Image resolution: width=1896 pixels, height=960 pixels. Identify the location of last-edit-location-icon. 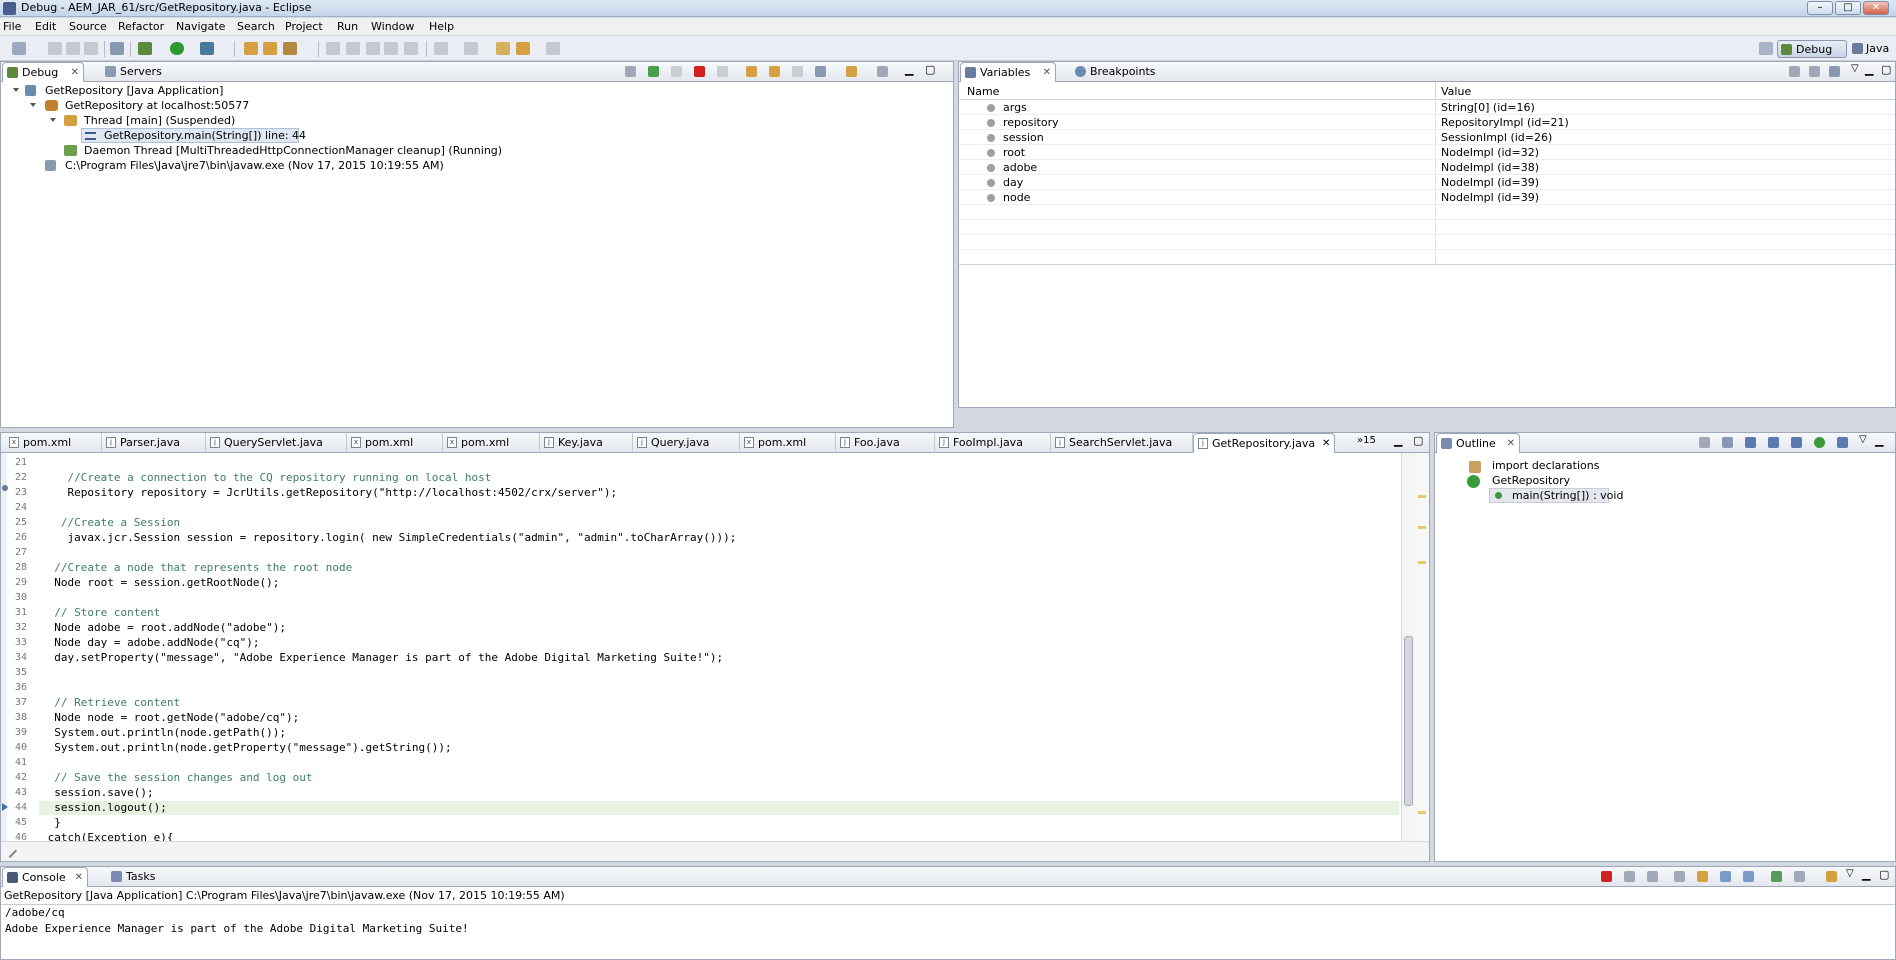
(503, 48).